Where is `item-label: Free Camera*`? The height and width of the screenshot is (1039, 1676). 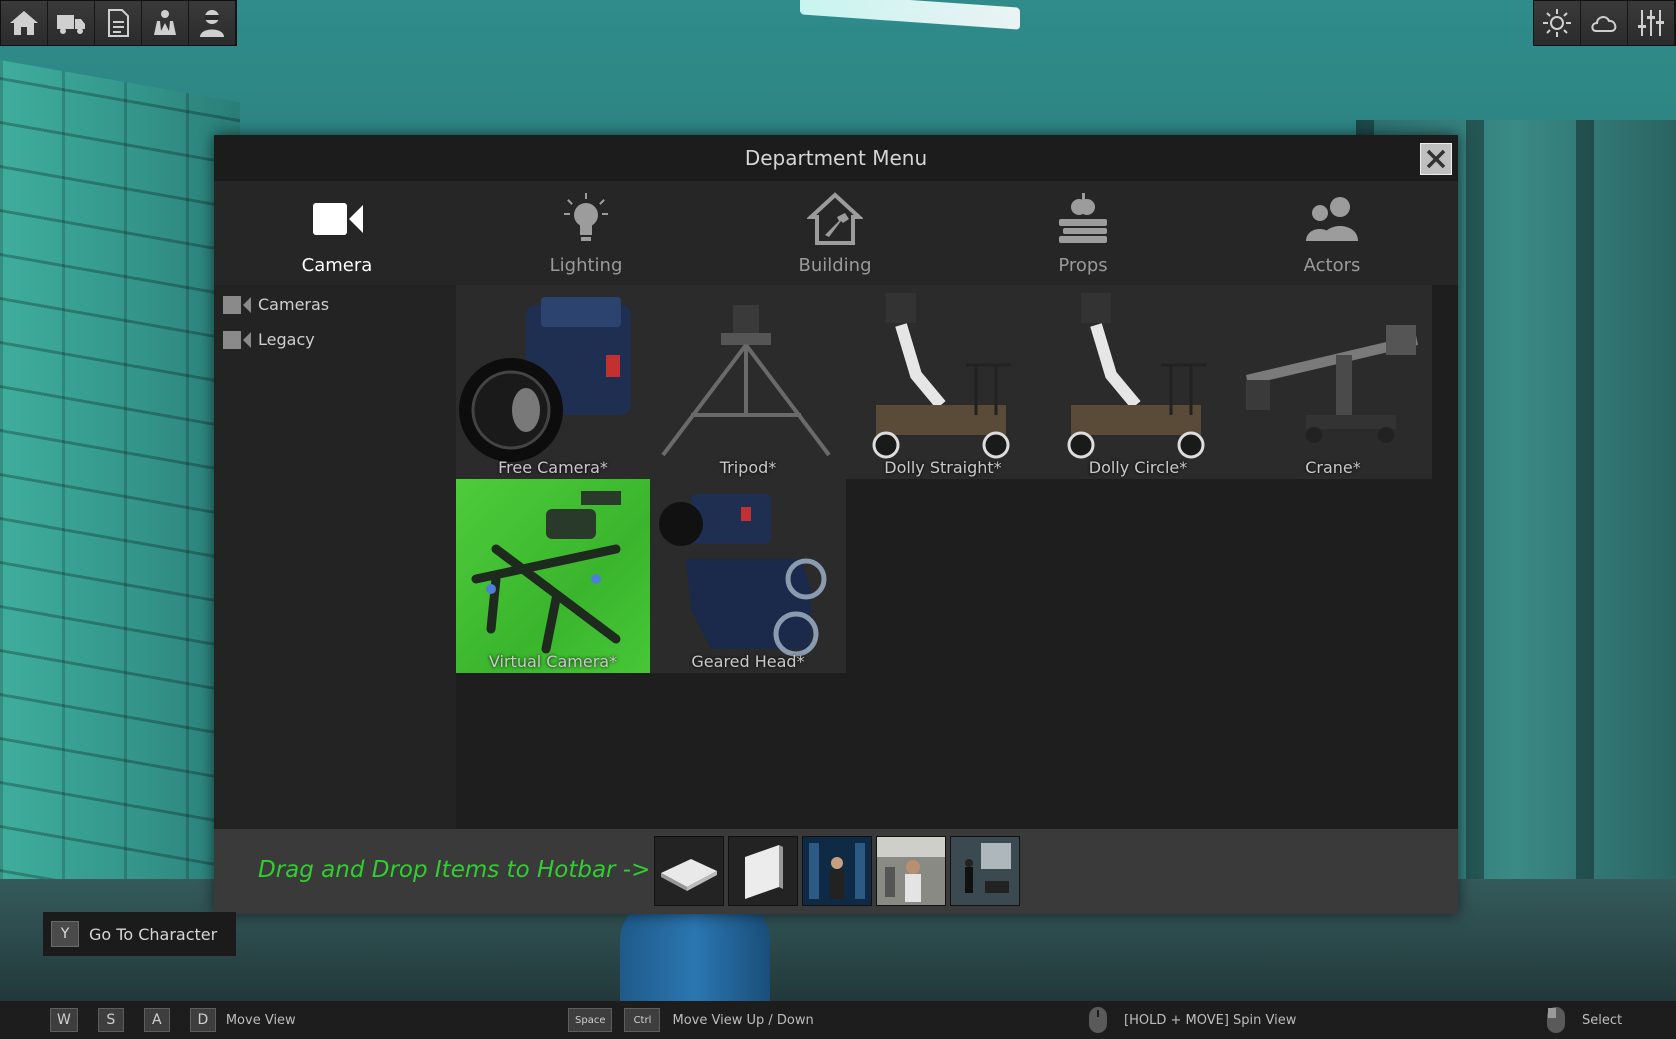
item-label: Free Camera* is located at coordinates (553, 467).